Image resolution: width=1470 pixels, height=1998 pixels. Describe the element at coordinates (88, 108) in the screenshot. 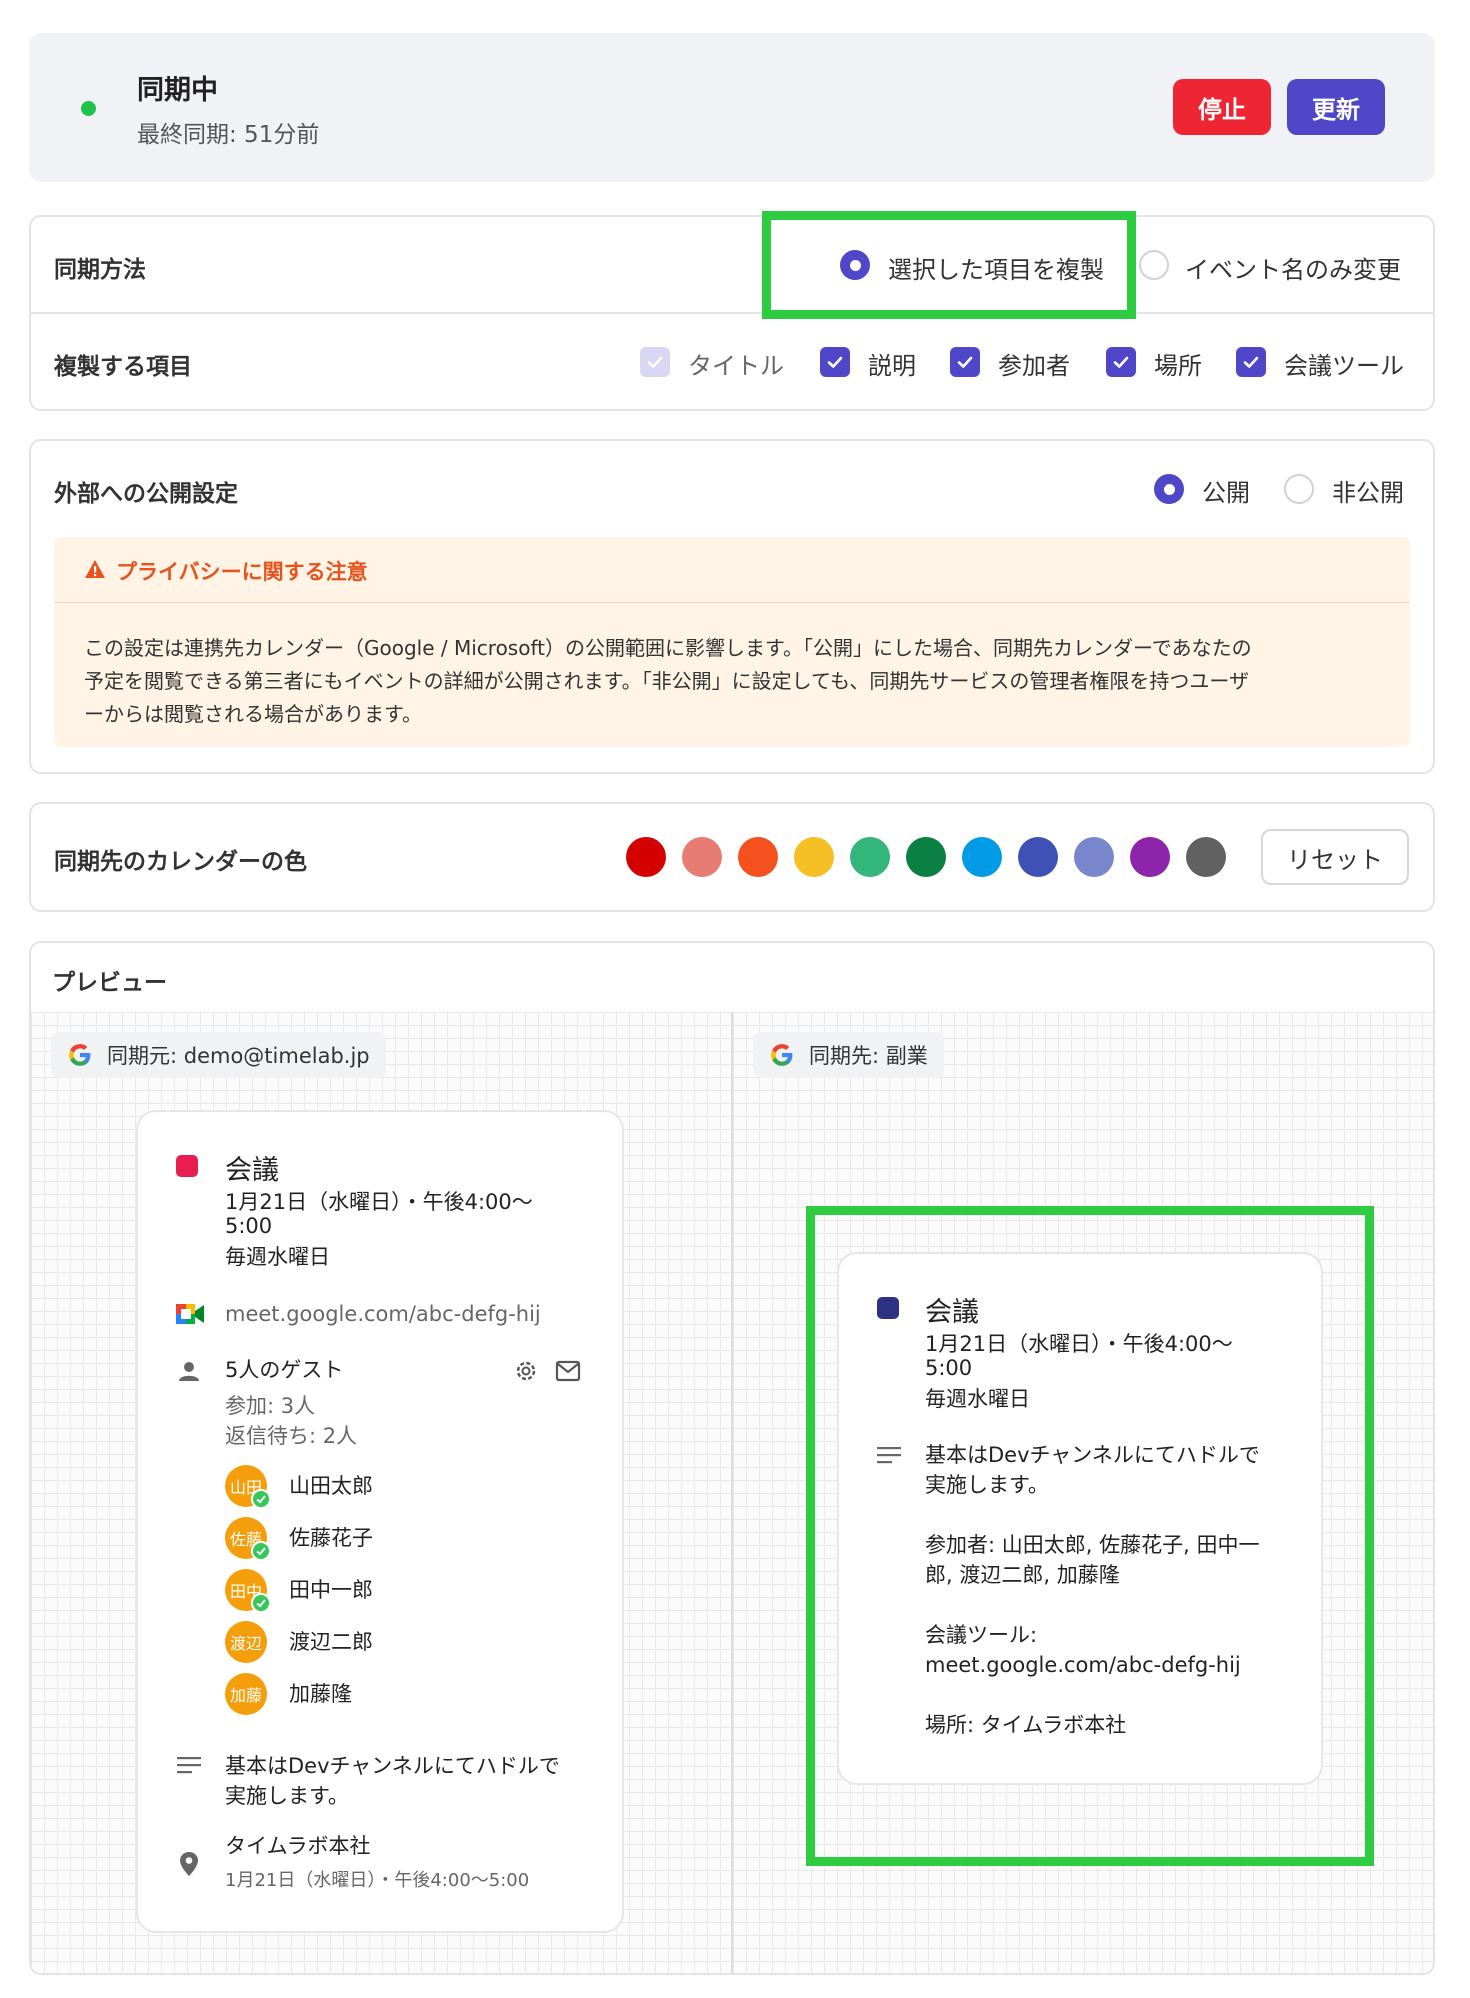

I see `status-indicator-dot` at that location.